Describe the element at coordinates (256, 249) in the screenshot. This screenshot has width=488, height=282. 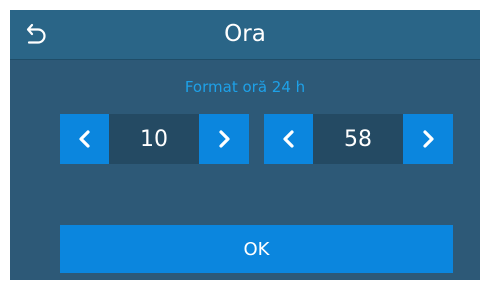
I see `ok-button: OK` at that location.